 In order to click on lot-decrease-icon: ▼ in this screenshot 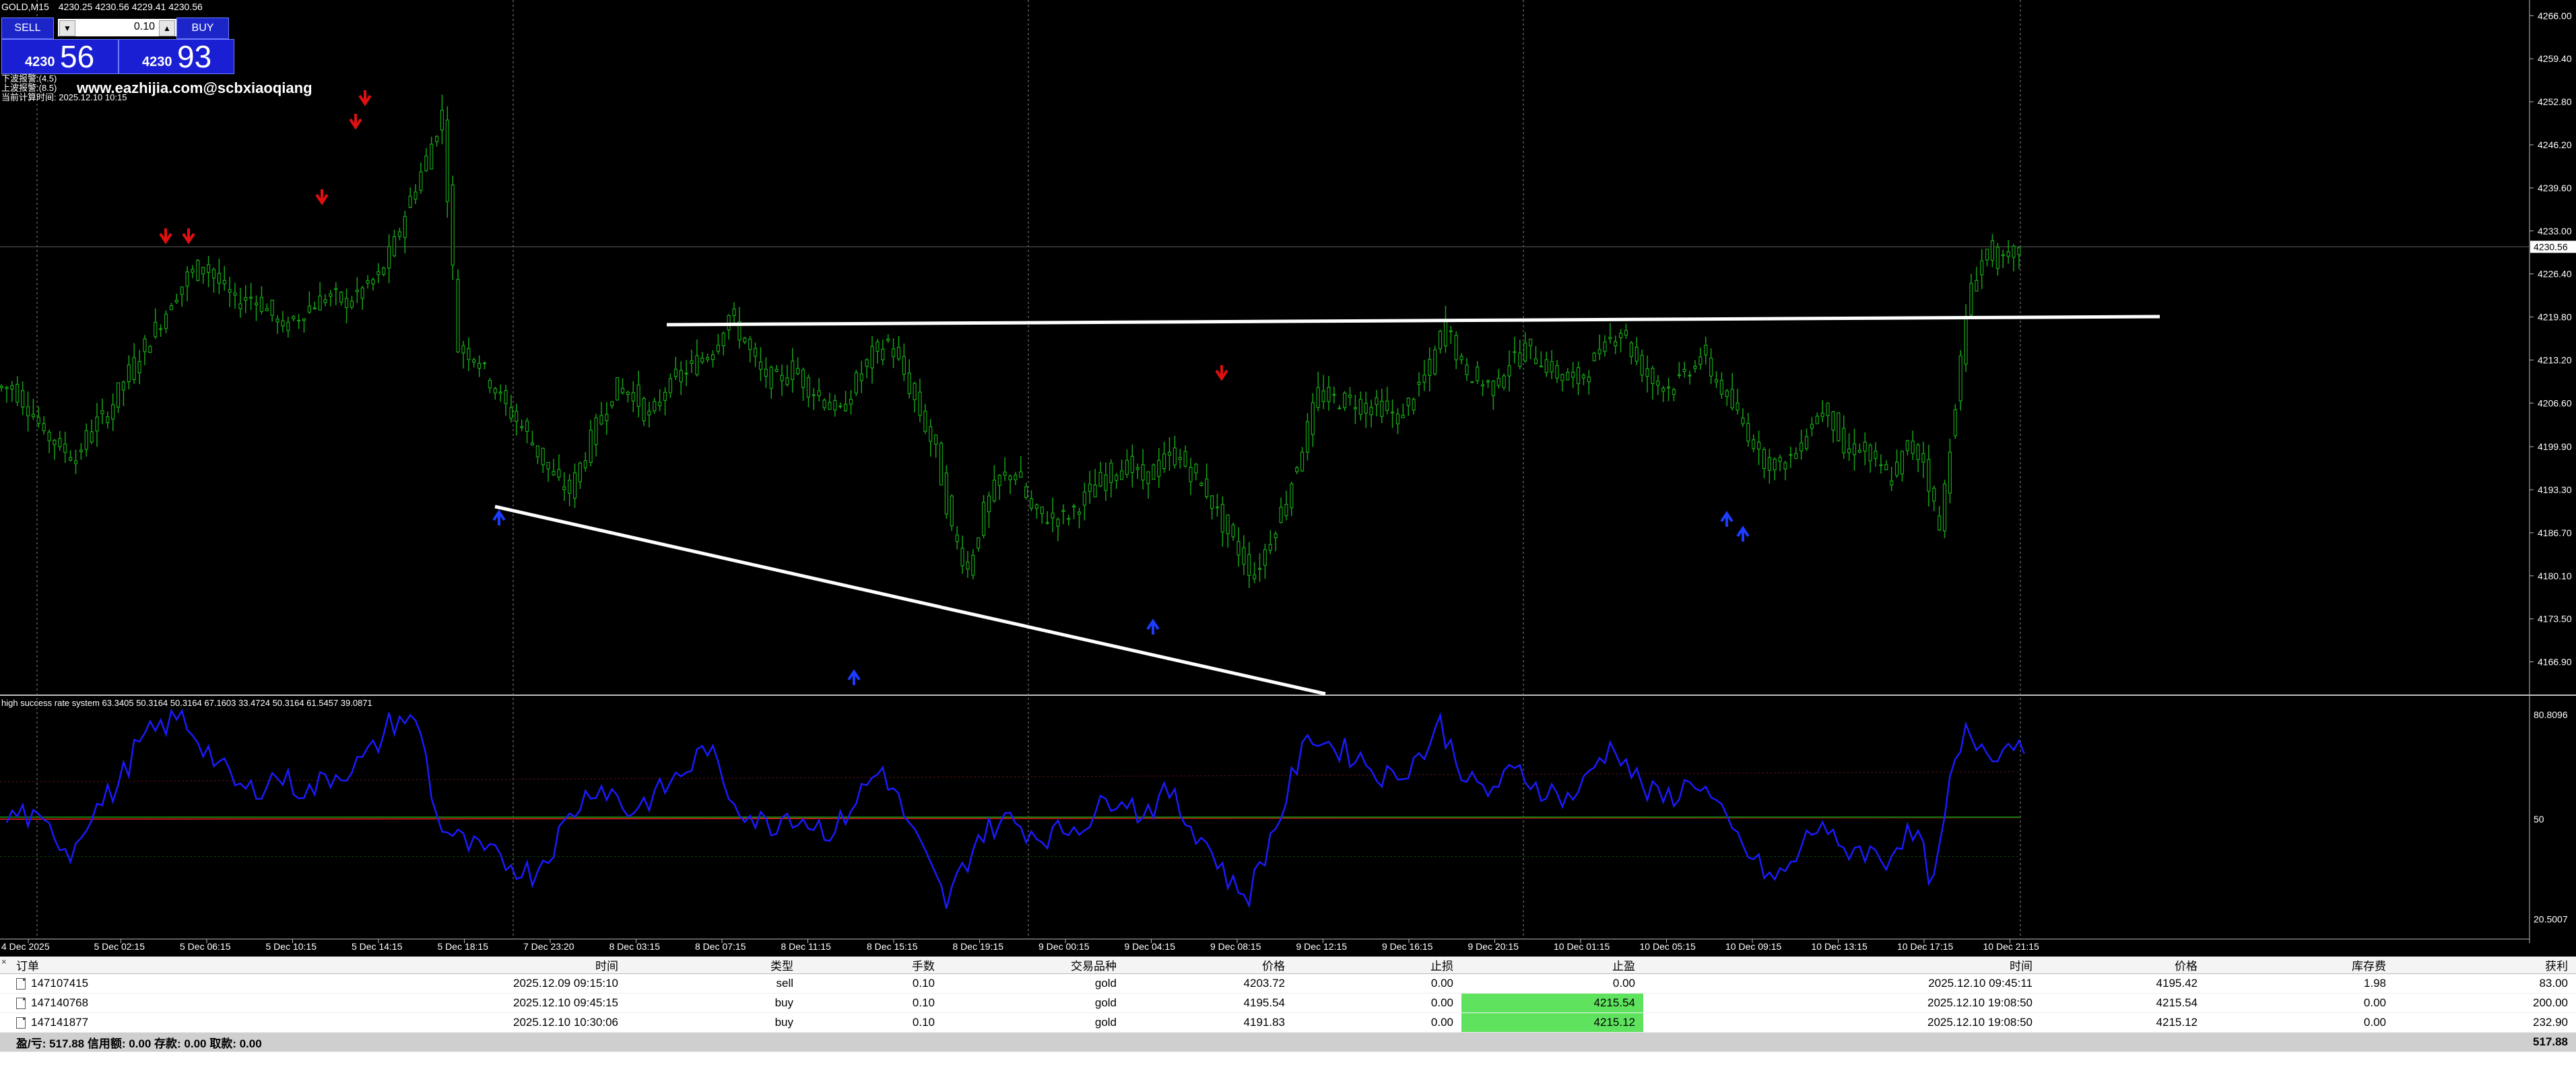, I will do `click(67, 28)`.